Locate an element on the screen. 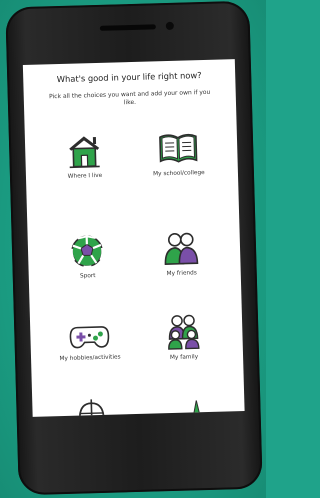  speaker-grille is located at coordinates (127, 27).